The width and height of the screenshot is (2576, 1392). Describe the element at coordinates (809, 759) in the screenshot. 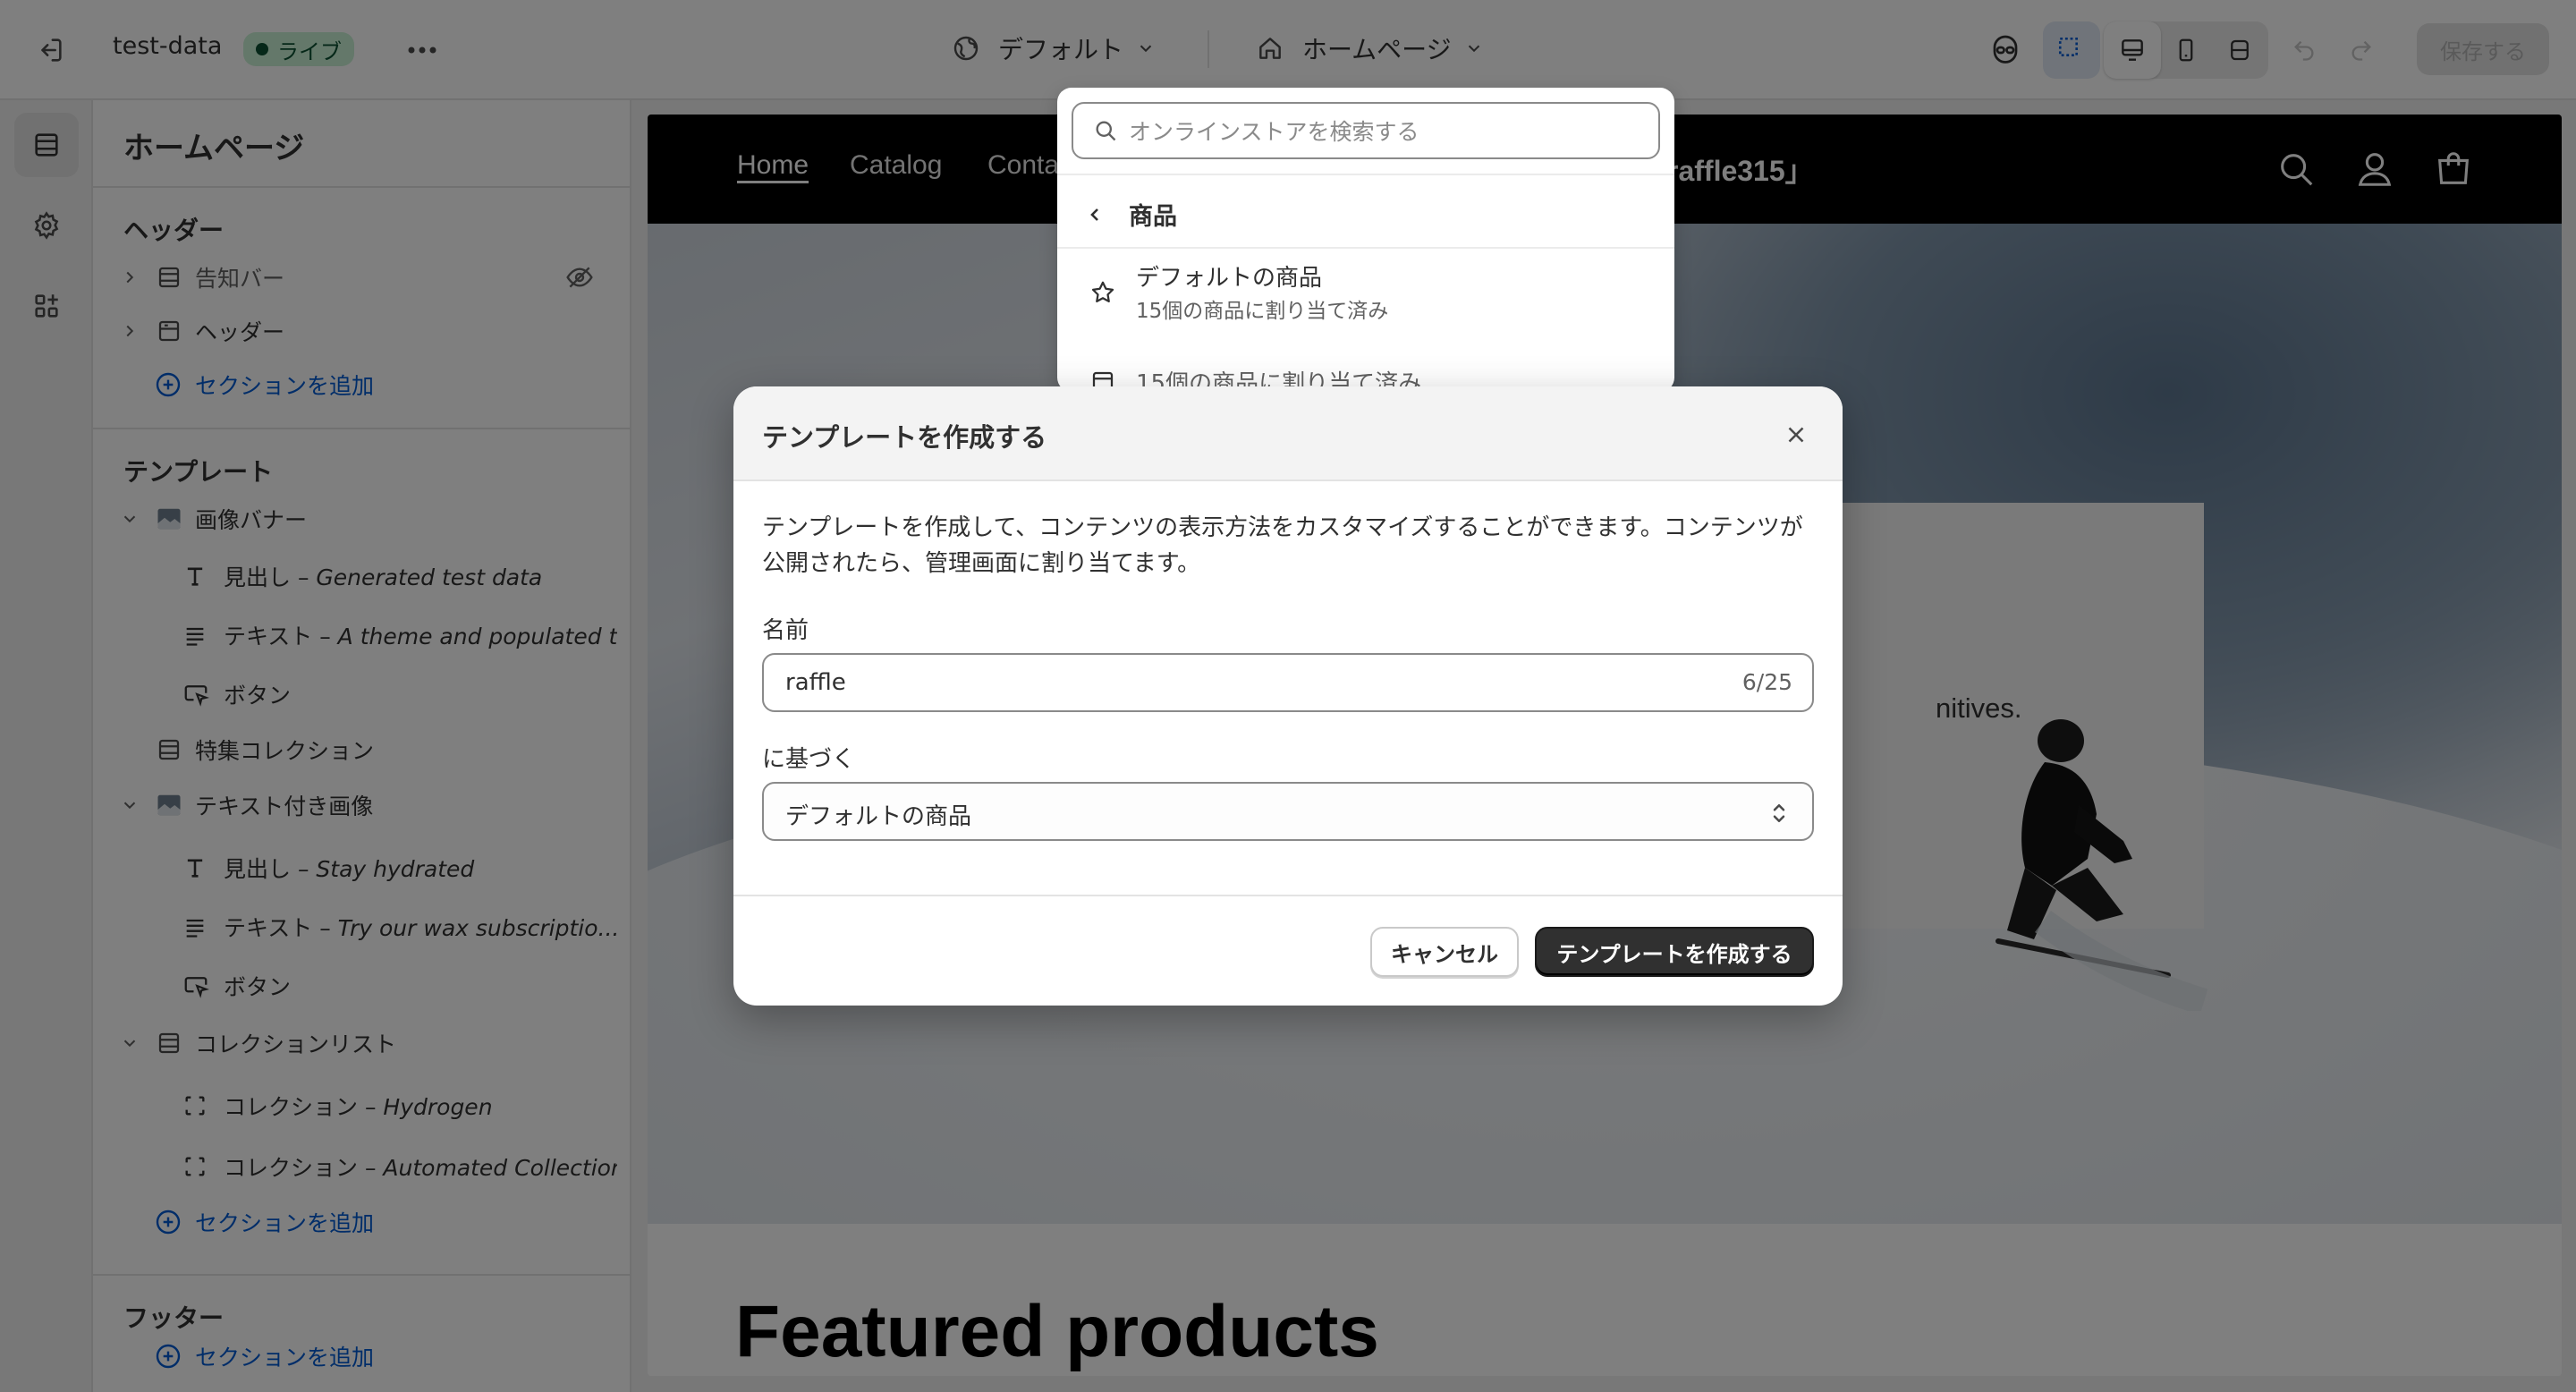

I see `based-on-field-label: に基づく` at that location.